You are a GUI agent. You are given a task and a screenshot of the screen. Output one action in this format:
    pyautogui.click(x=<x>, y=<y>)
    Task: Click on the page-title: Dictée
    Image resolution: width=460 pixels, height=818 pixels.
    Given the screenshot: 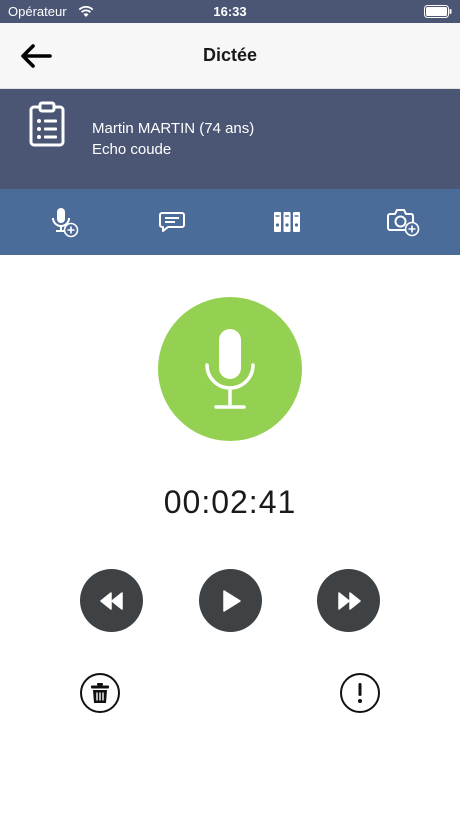 What is the action you would take?
    pyautogui.click(x=230, y=55)
    